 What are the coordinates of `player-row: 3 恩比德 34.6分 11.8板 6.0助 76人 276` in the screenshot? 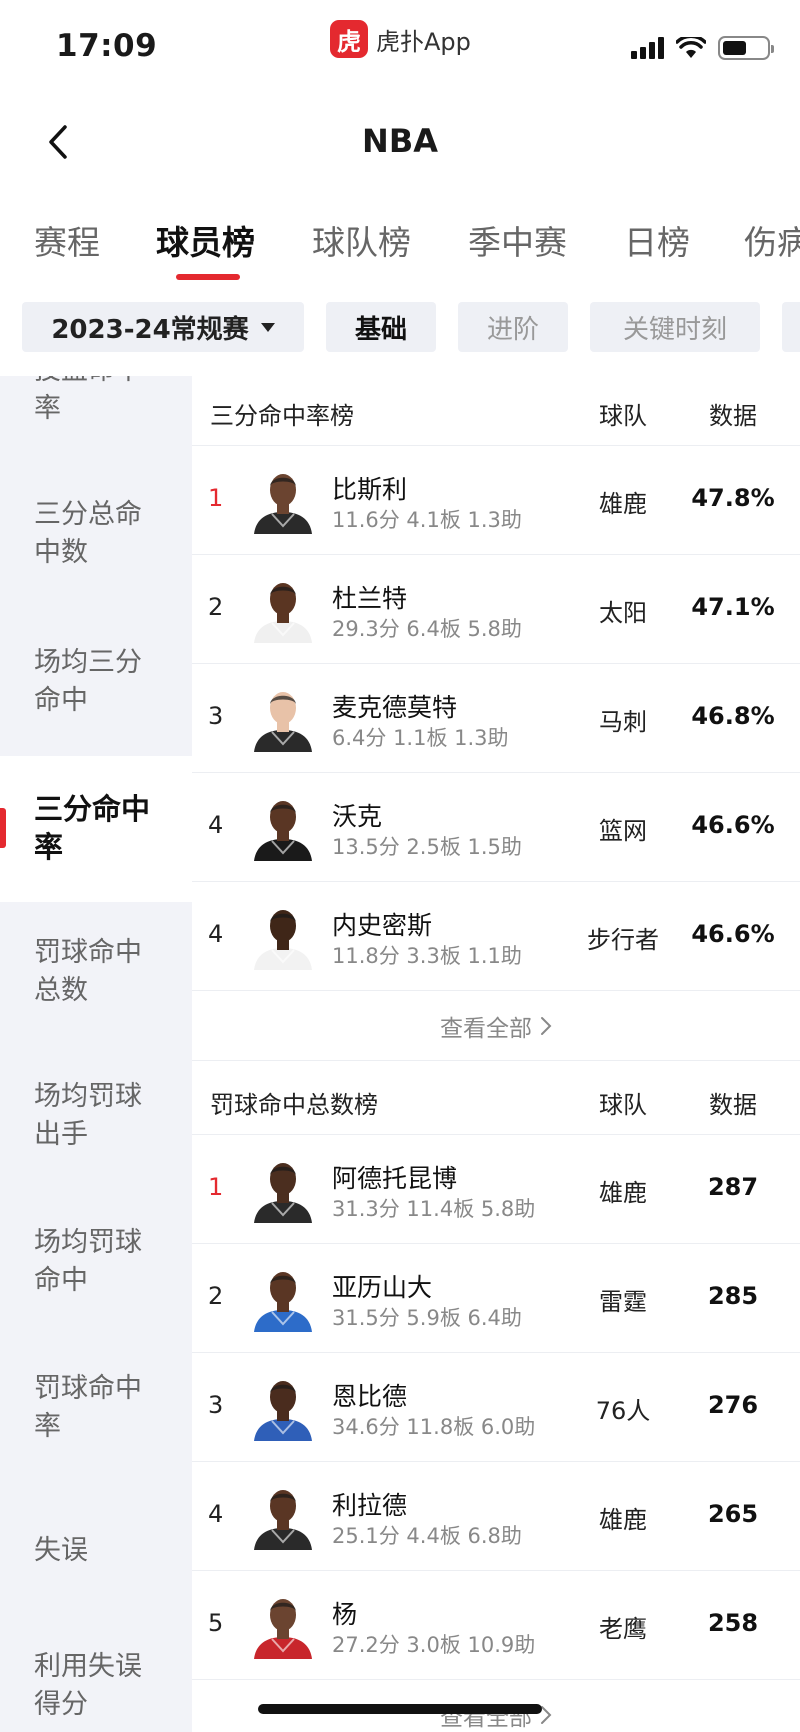 It's located at (496, 1407).